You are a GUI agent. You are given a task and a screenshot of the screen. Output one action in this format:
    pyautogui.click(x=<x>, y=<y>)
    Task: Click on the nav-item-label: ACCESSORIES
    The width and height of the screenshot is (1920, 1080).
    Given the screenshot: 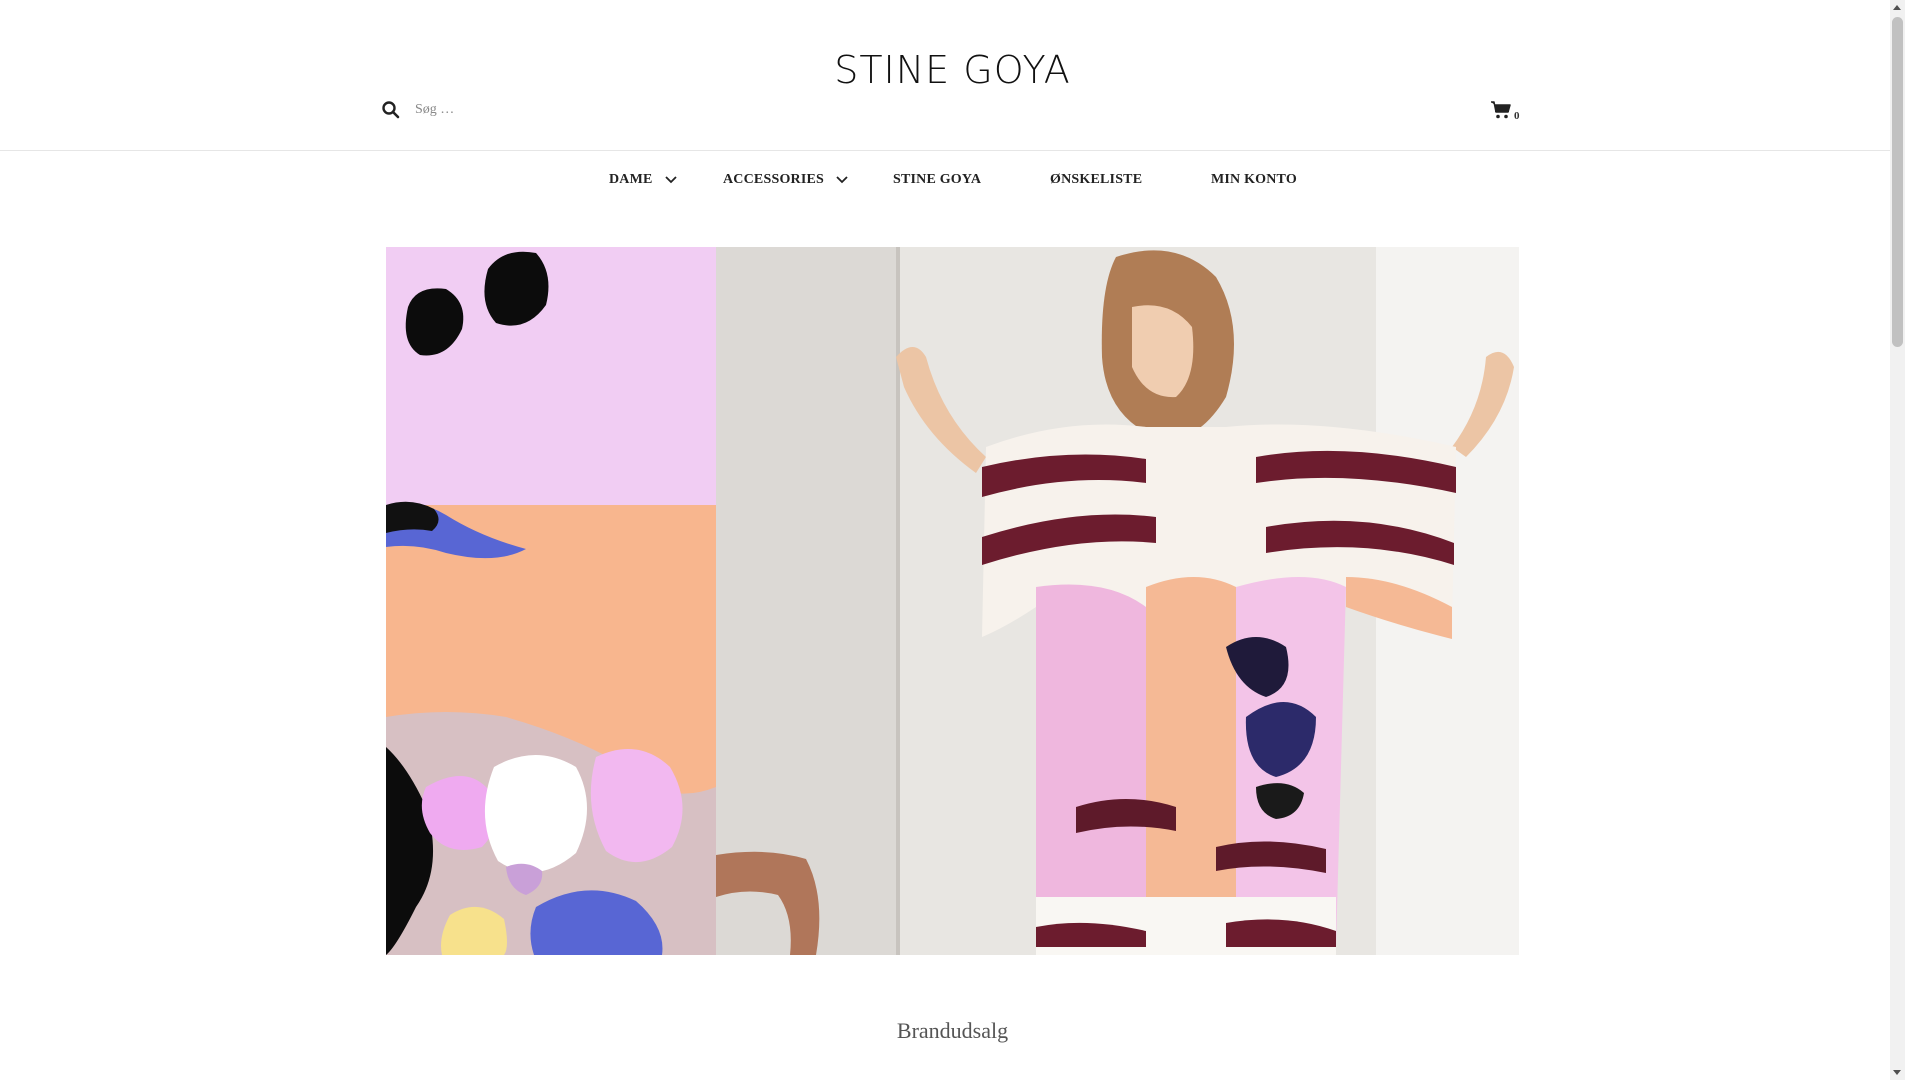 What is the action you would take?
    pyautogui.click(x=774, y=179)
    